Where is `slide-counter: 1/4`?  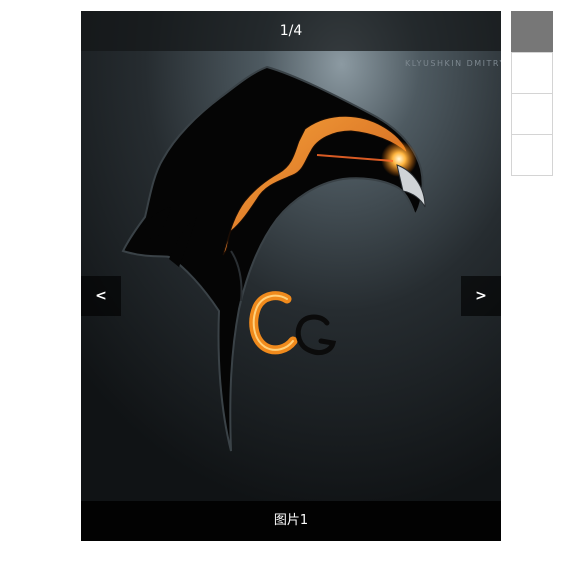
slide-counter: 1/4 is located at coordinates (291, 31).